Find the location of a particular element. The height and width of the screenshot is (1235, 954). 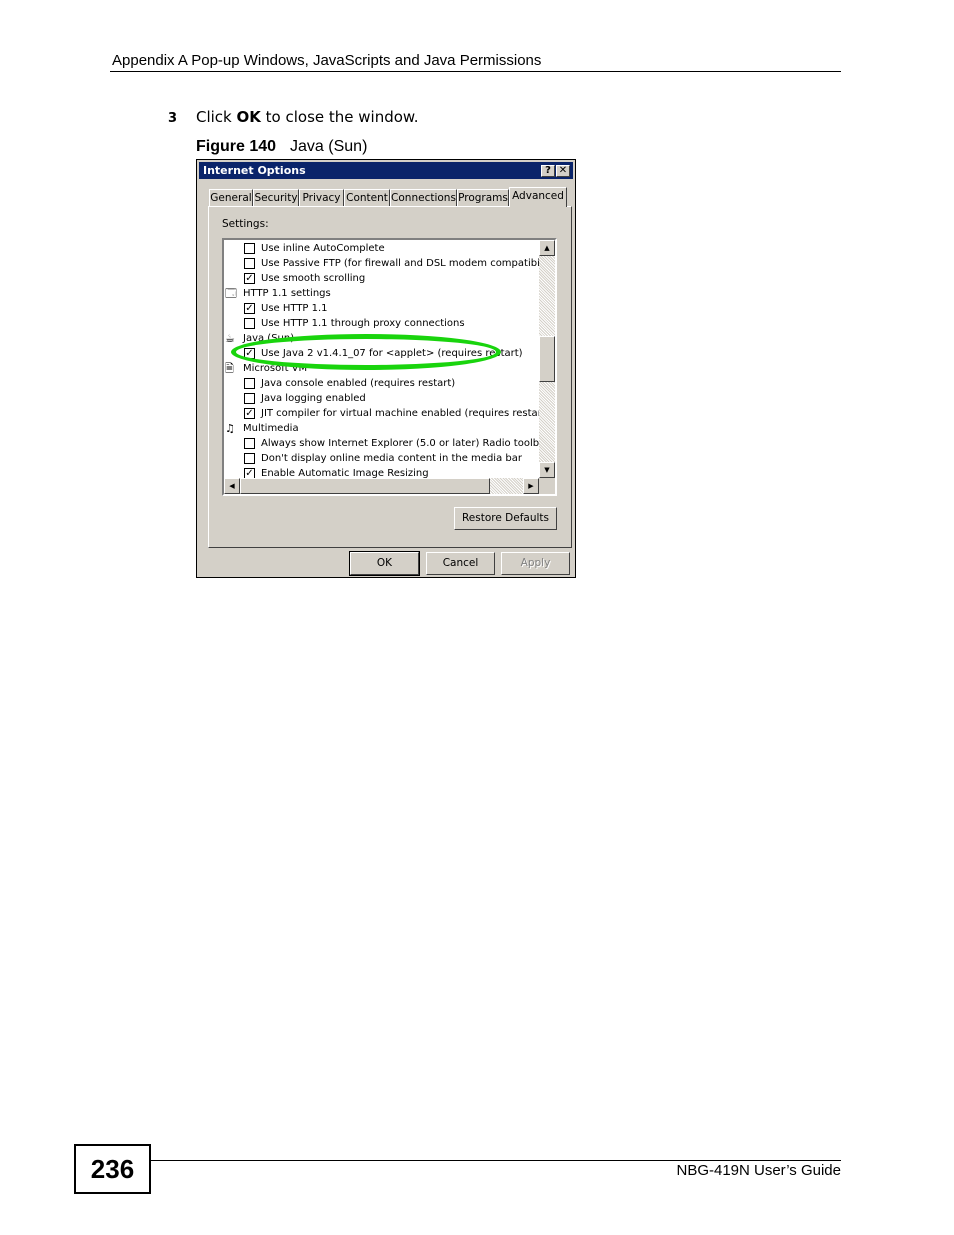

setting-label: Use HTTP 1.1 through proxy connections is located at coordinates (363, 323).